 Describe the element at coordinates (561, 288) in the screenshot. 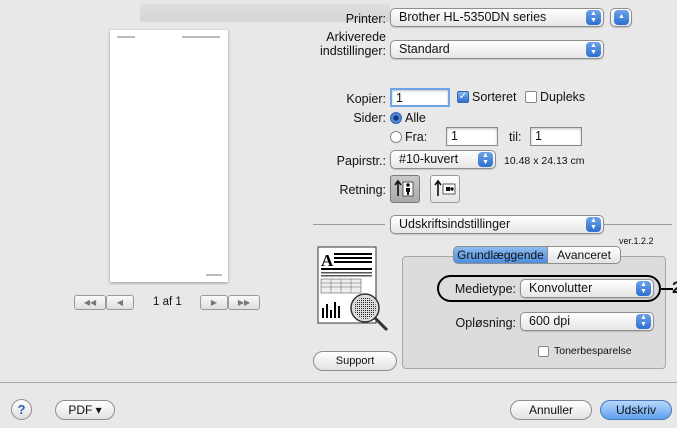

I see `media-type-value: Konvolutter` at that location.